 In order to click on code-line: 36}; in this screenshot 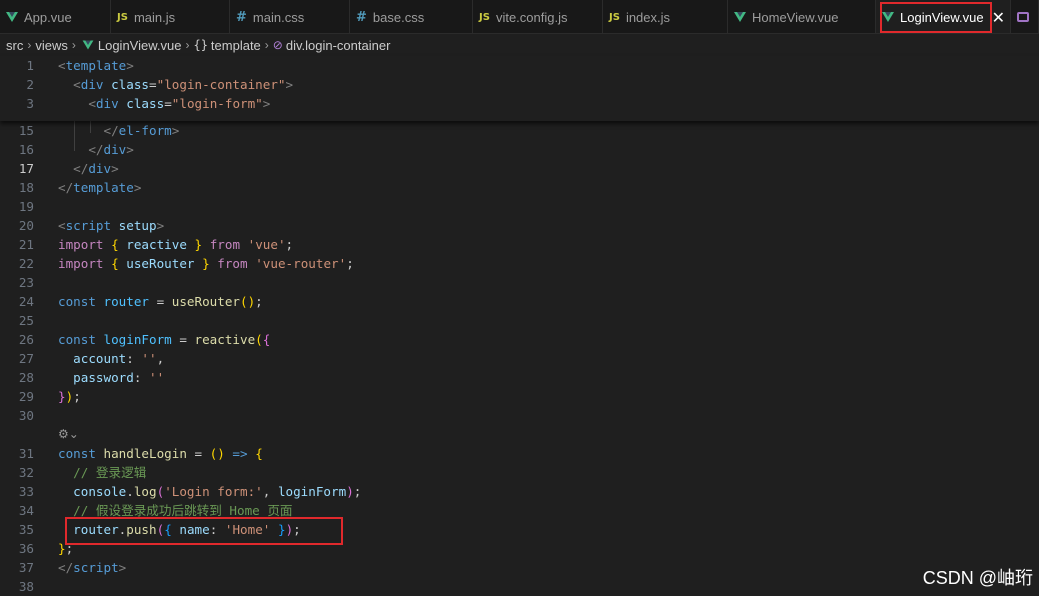, I will do `click(519, 548)`.